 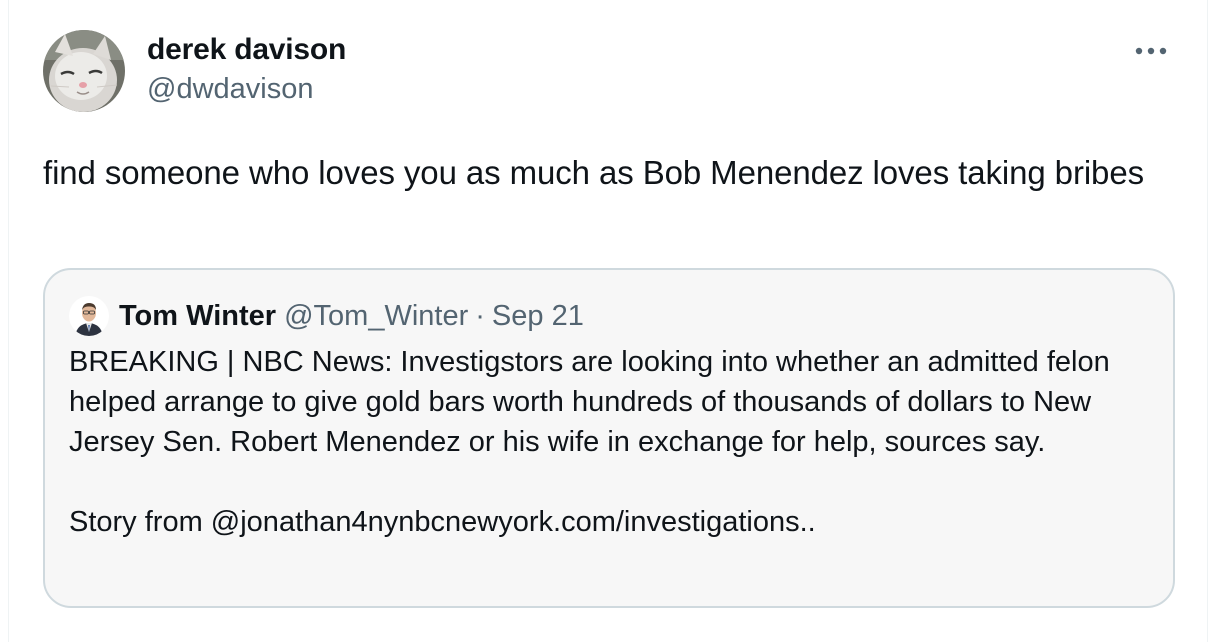 I want to click on quoted-tweet-date: Sep 21, so click(x=538, y=316).